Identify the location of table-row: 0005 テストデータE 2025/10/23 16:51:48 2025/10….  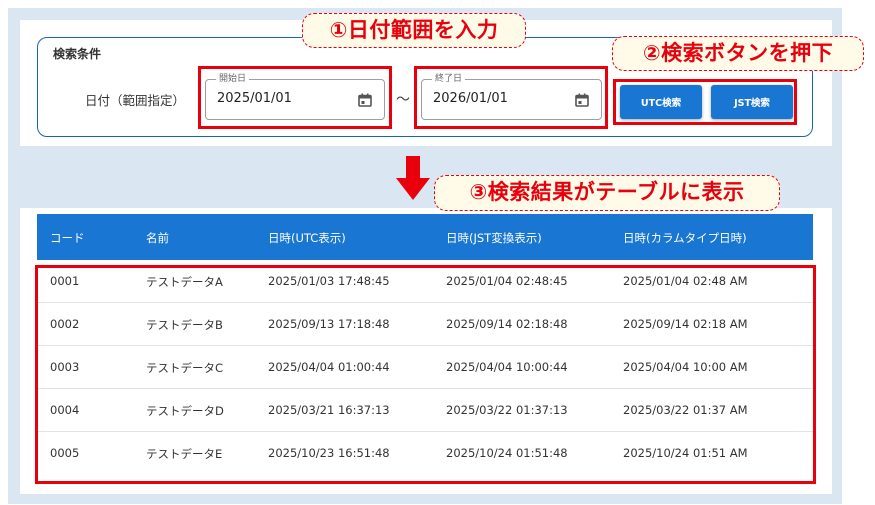
(425, 453).